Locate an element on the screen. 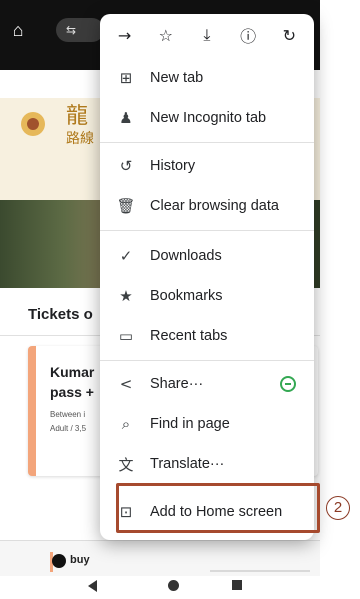 The height and width of the screenshot is (599, 360). system-nav-bar is located at coordinates (180, 587).